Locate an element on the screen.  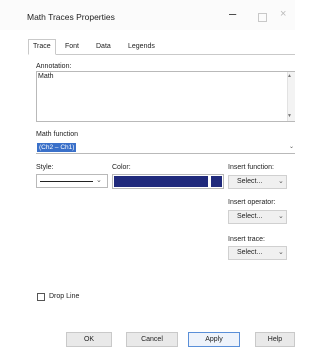
tab-strip: Trace Font Data Legends is located at coordinates (161, 47).